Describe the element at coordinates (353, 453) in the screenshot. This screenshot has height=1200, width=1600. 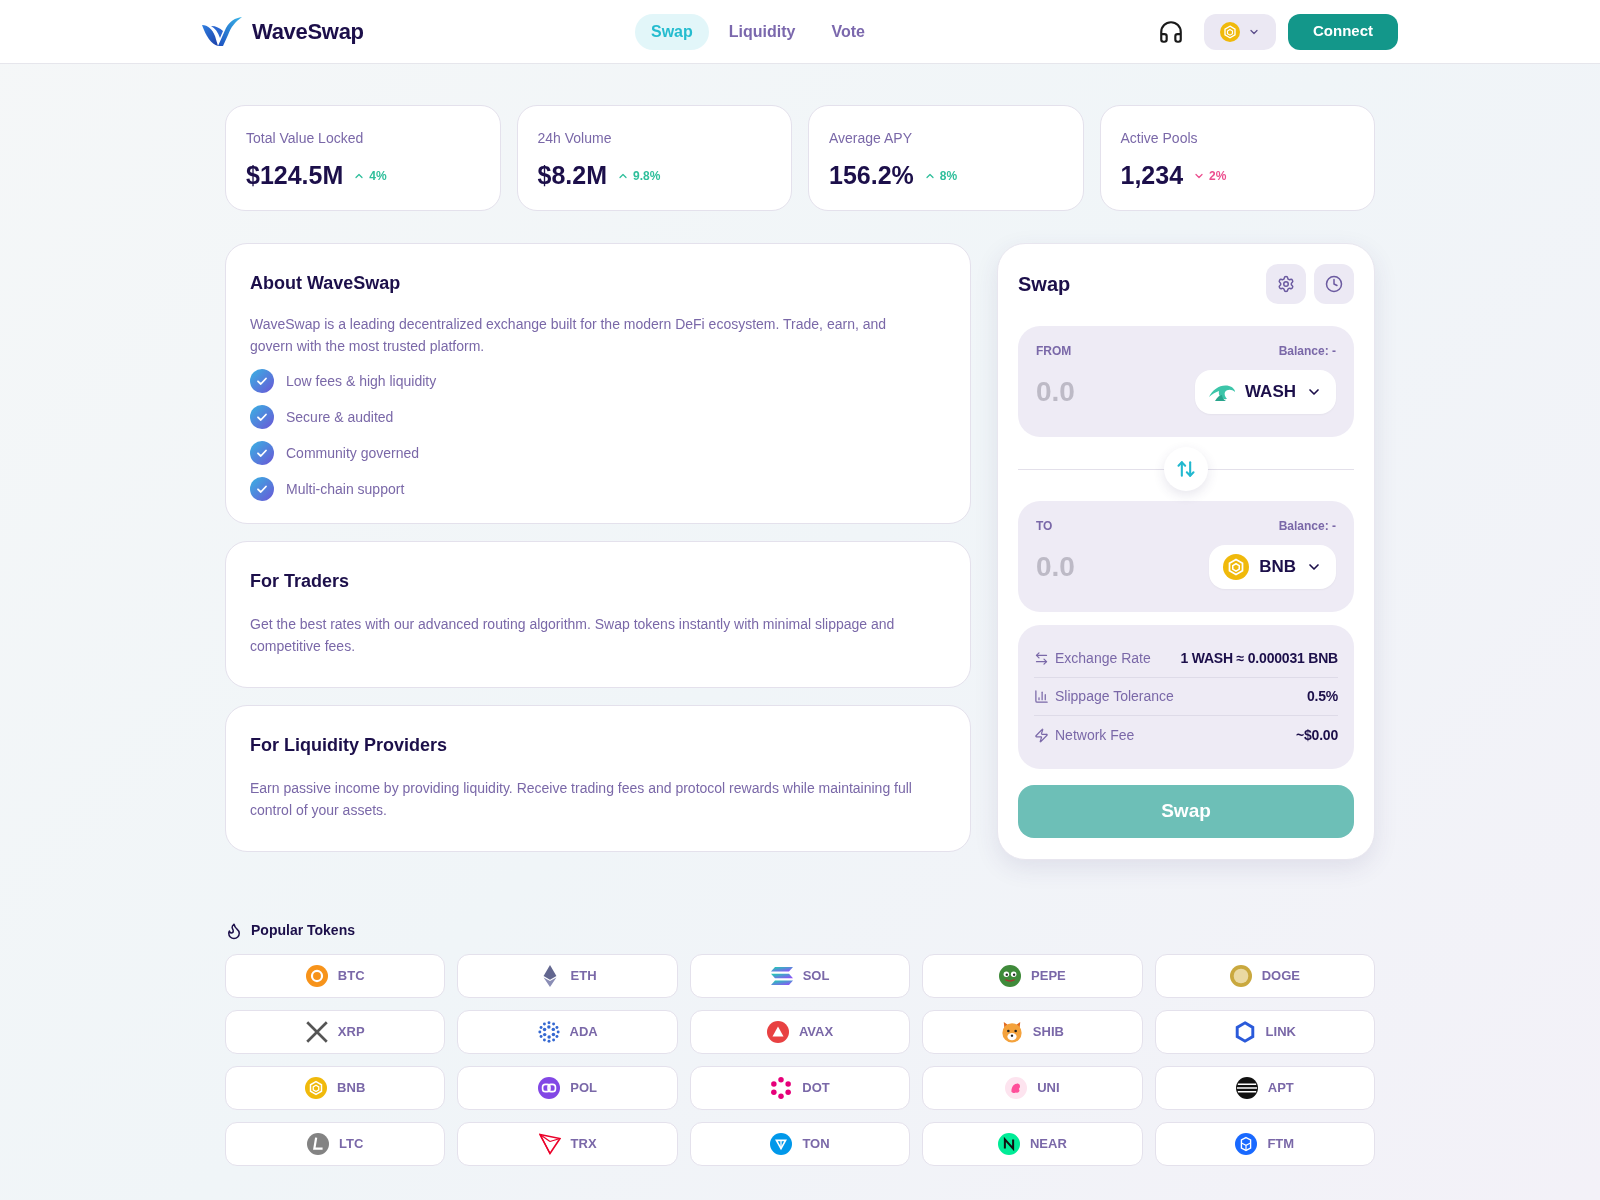
I see `feature-text: Community governed` at that location.